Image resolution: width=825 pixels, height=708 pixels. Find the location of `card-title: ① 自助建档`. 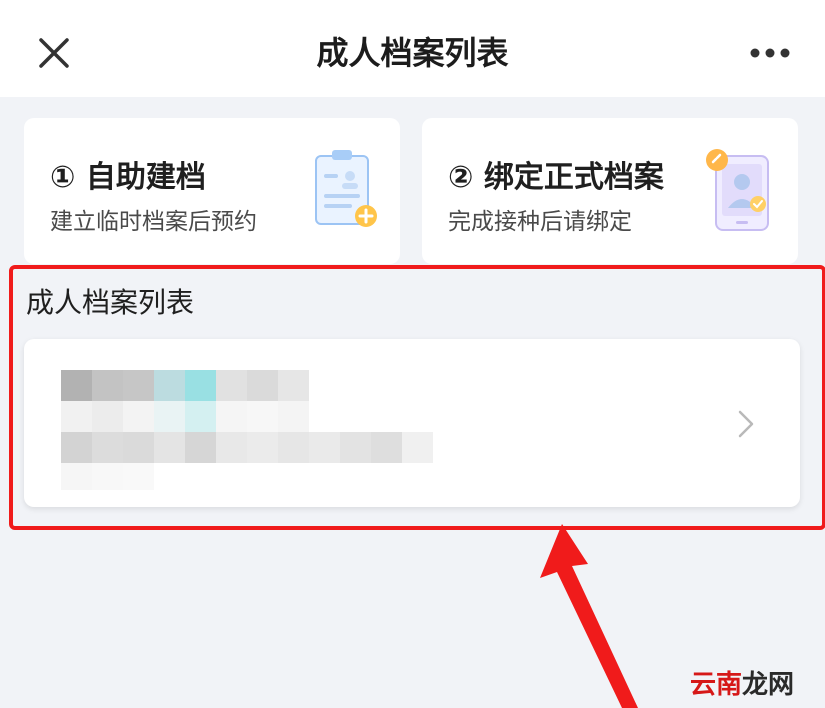

card-title: ① 自助建档 is located at coordinates (128, 177).